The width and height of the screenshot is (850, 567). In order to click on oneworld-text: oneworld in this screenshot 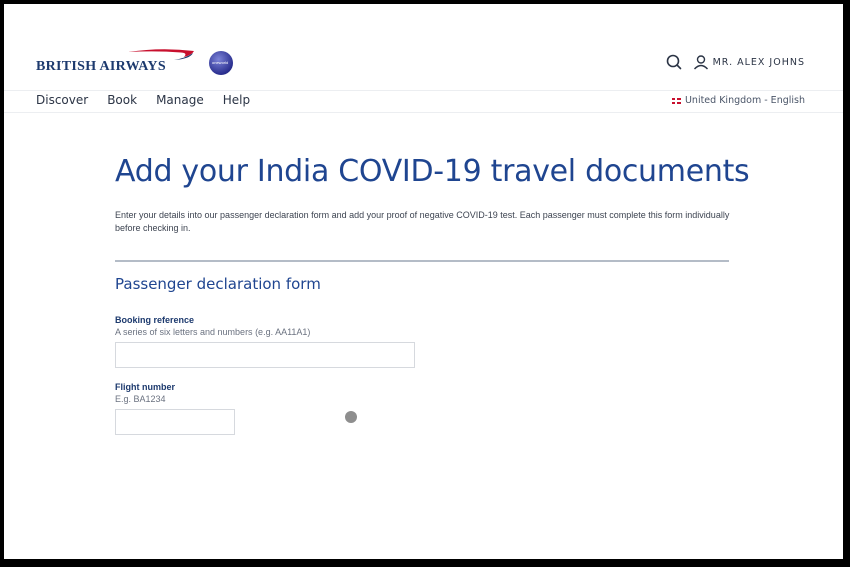, I will do `click(220, 62)`.